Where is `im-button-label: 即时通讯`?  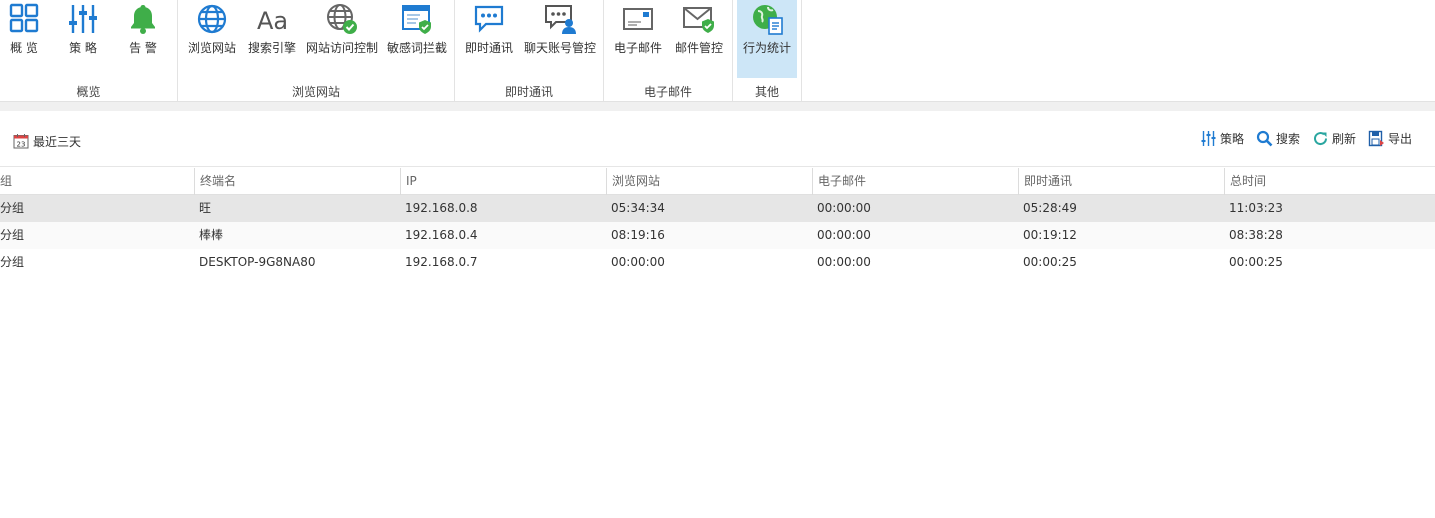 im-button-label: 即时通讯 is located at coordinates (488, 48).